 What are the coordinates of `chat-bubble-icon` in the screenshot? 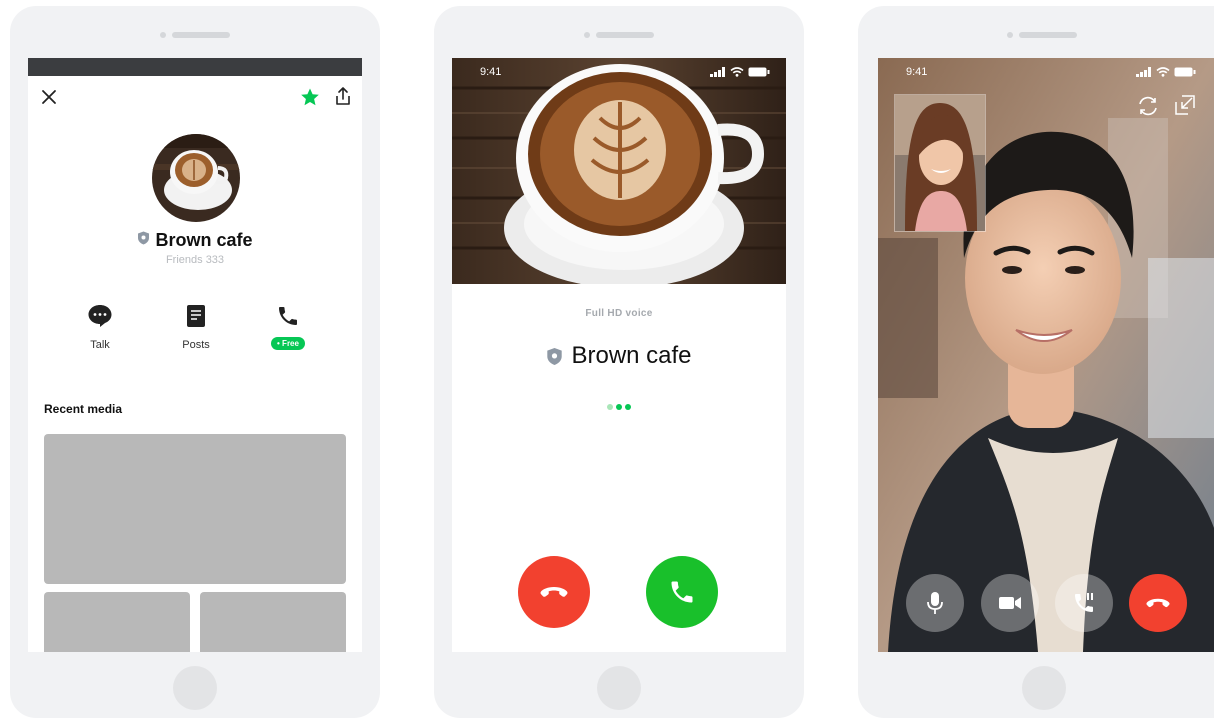 It's located at (100, 318).